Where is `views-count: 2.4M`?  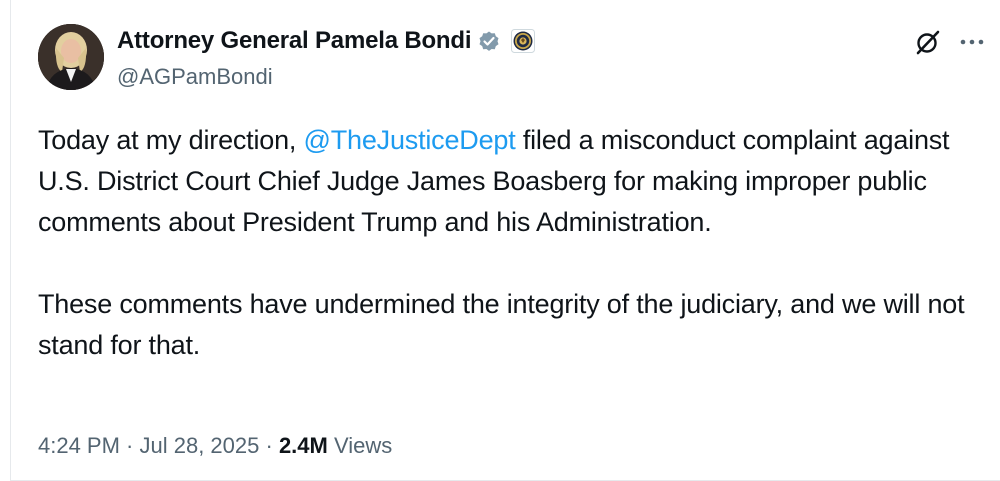 views-count: 2.4M is located at coordinates (303, 445).